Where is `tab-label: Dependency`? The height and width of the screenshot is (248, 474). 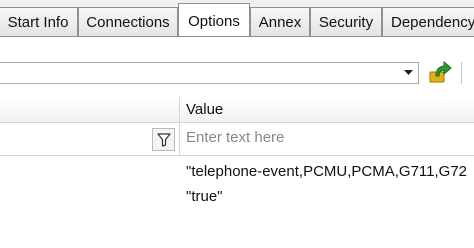 tab-label: Dependency is located at coordinates (432, 22).